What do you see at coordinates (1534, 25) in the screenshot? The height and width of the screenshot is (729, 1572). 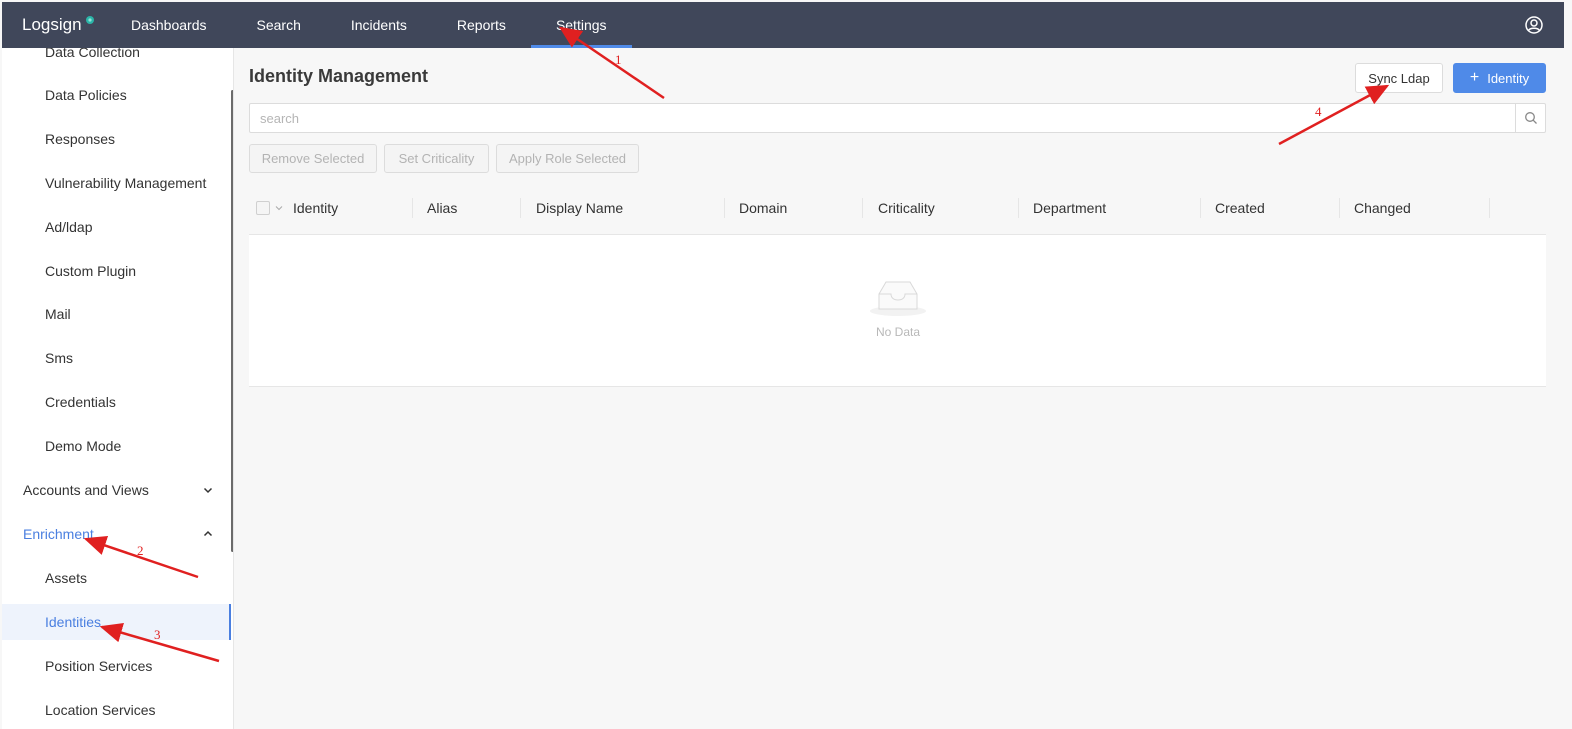 I see `user-account-icon` at bounding box center [1534, 25].